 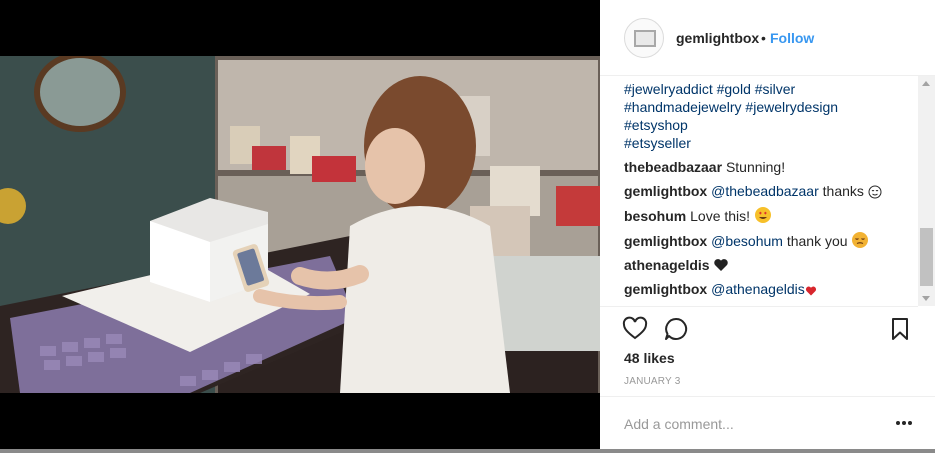 I want to click on speech-bubble-icon, so click(x=676, y=329).